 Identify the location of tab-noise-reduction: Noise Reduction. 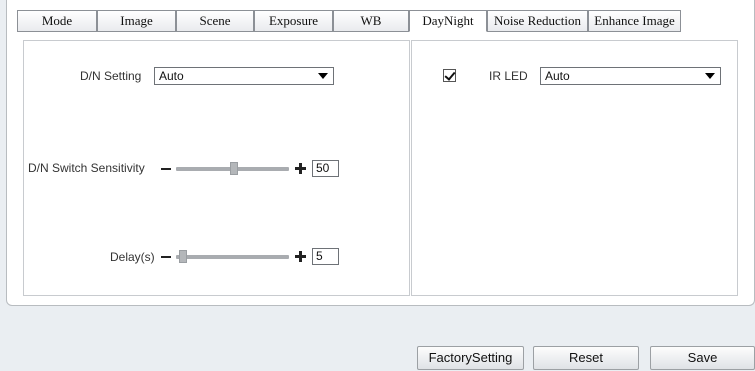
(537, 21).